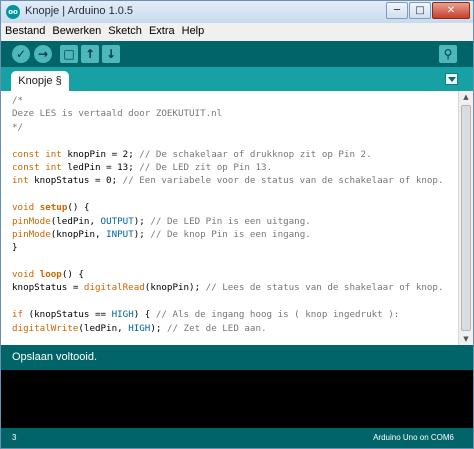  I want to click on new-file-icon: □, so click(69, 54).